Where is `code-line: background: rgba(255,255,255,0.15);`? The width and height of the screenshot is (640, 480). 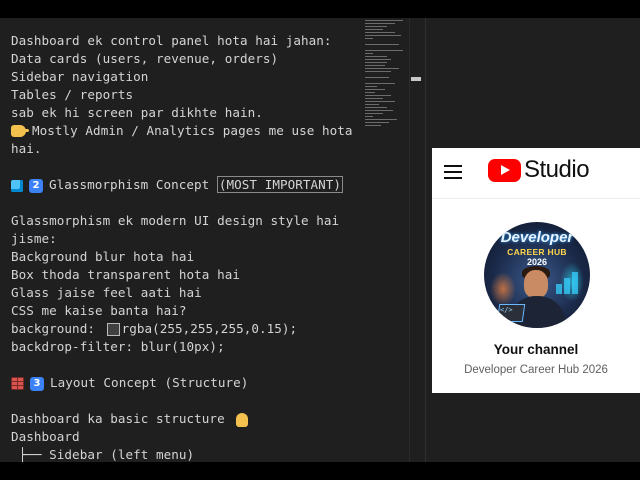 code-line: background: rgba(255,255,255,0.15); is located at coordinates (182, 329).